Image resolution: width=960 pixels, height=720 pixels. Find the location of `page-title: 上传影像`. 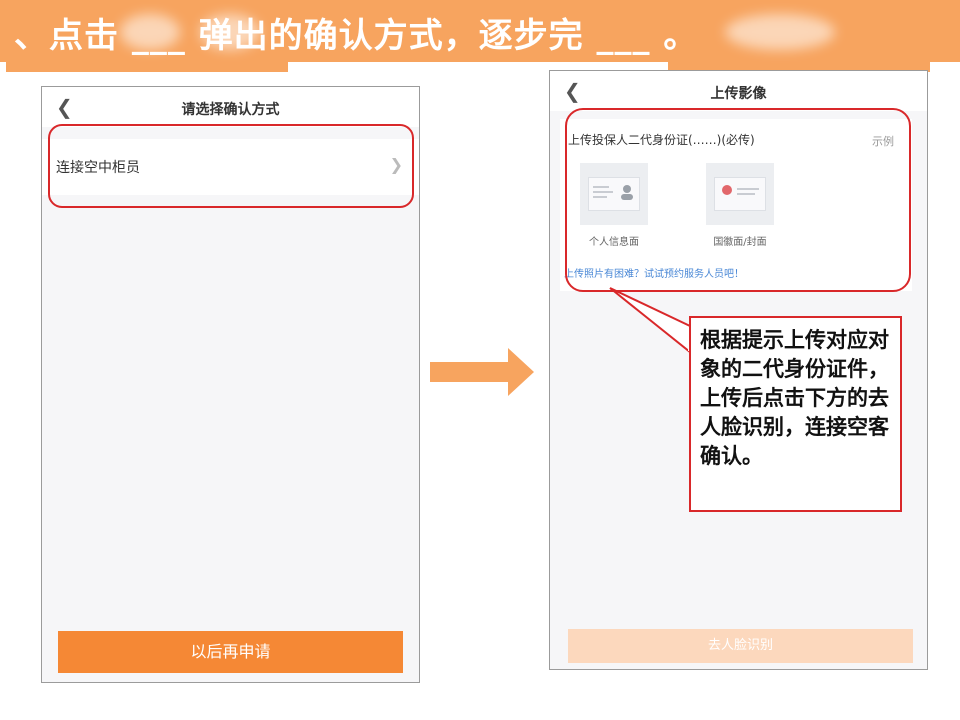

page-title: 上传影像 is located at coordinates (738, 94).